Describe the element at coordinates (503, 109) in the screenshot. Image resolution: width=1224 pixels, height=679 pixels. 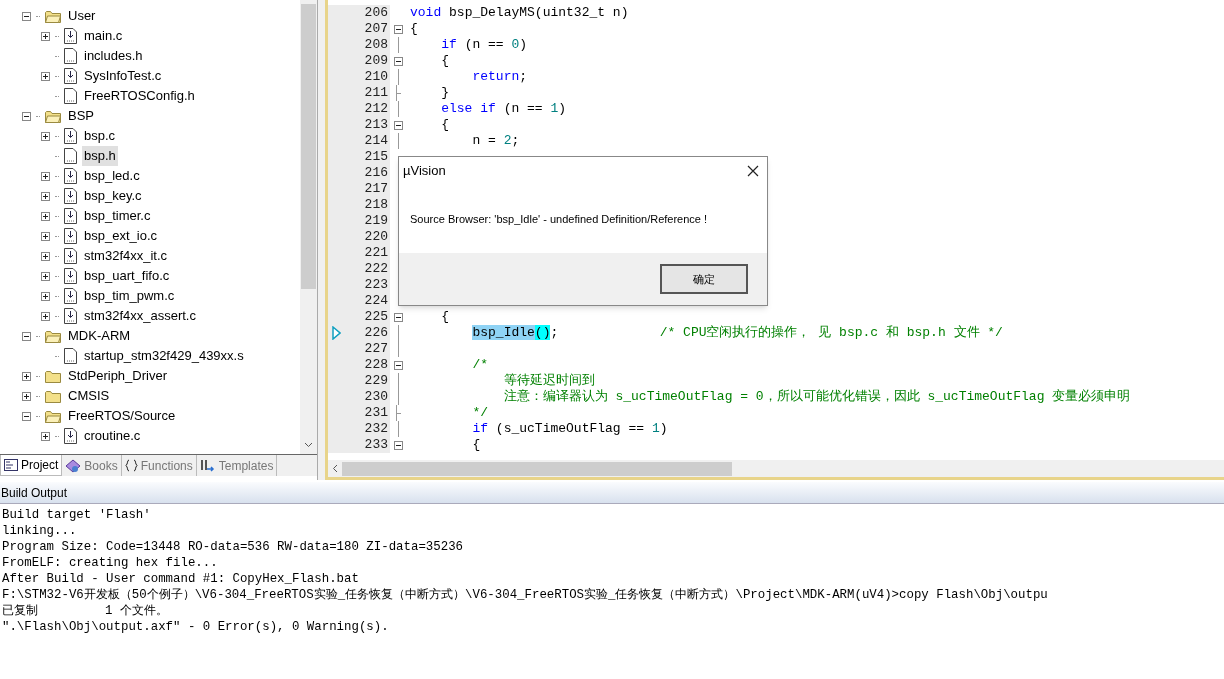
I see `code-line: else if (n == 1)` at that location.